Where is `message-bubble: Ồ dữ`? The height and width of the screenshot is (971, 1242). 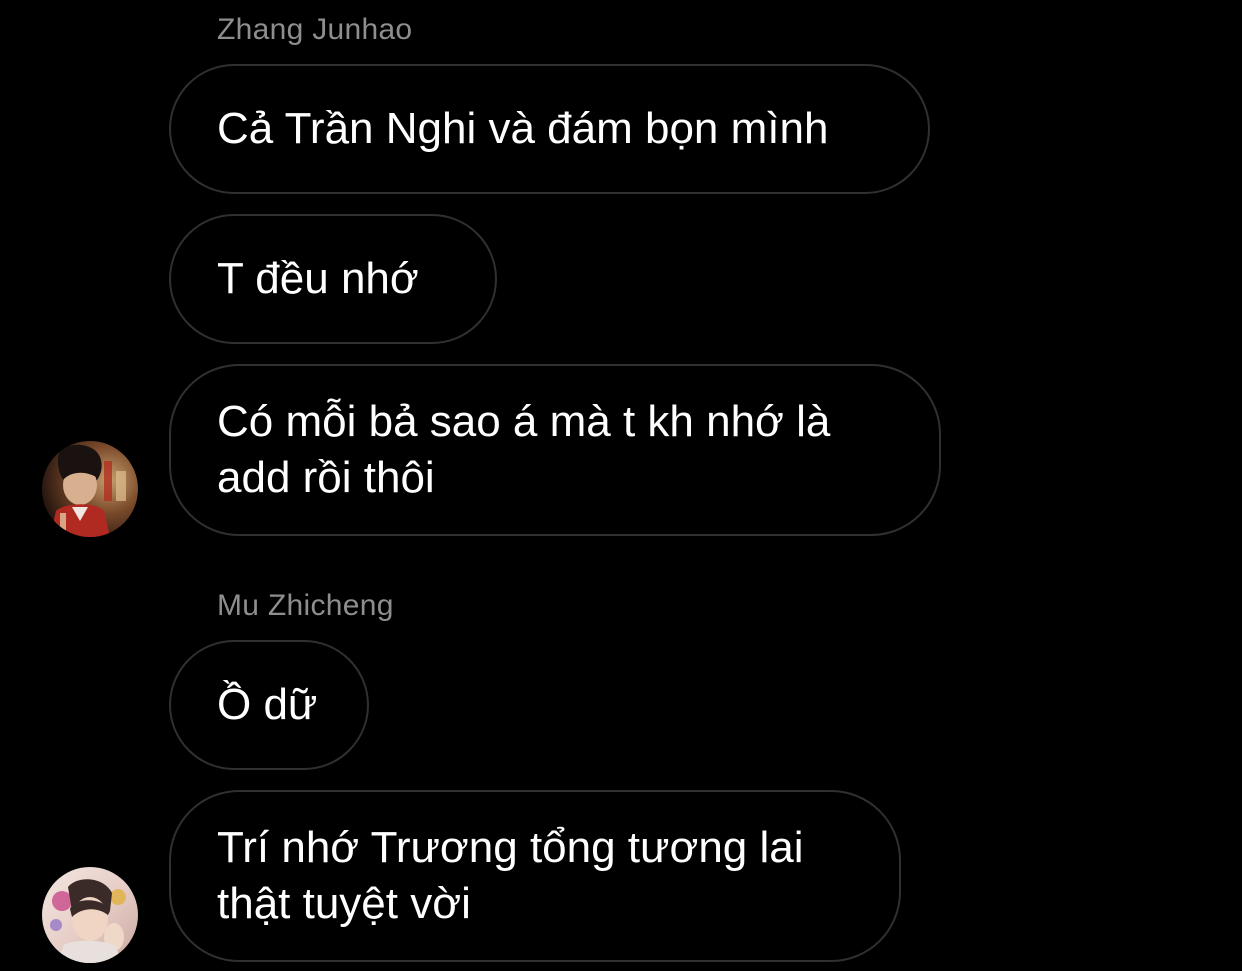
message-bubble: Ồ dữ is located at coordinates (269, 705).